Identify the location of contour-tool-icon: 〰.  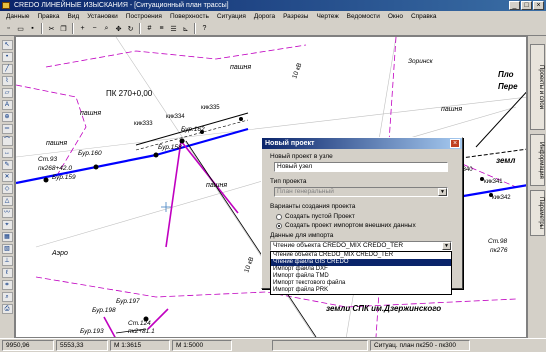
(7, 213).